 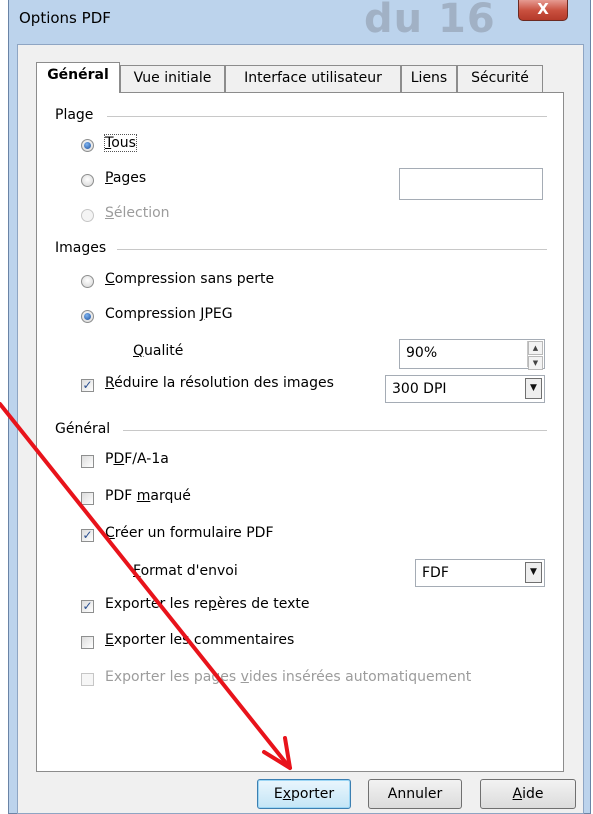 What do you see at coordinates (422, 353) in the screenshot?
I see `quality-value: 90%` at bounding box center [422, 353].